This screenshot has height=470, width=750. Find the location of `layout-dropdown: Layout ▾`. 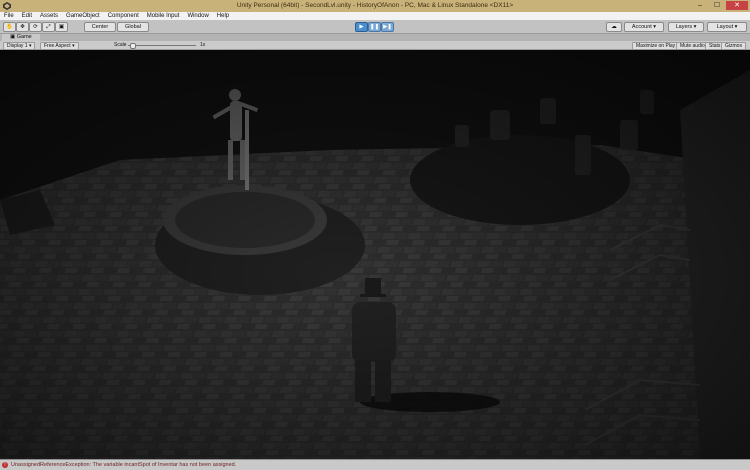

layout-dropdown: Layout ▾ is located at coordinates (727, 27).